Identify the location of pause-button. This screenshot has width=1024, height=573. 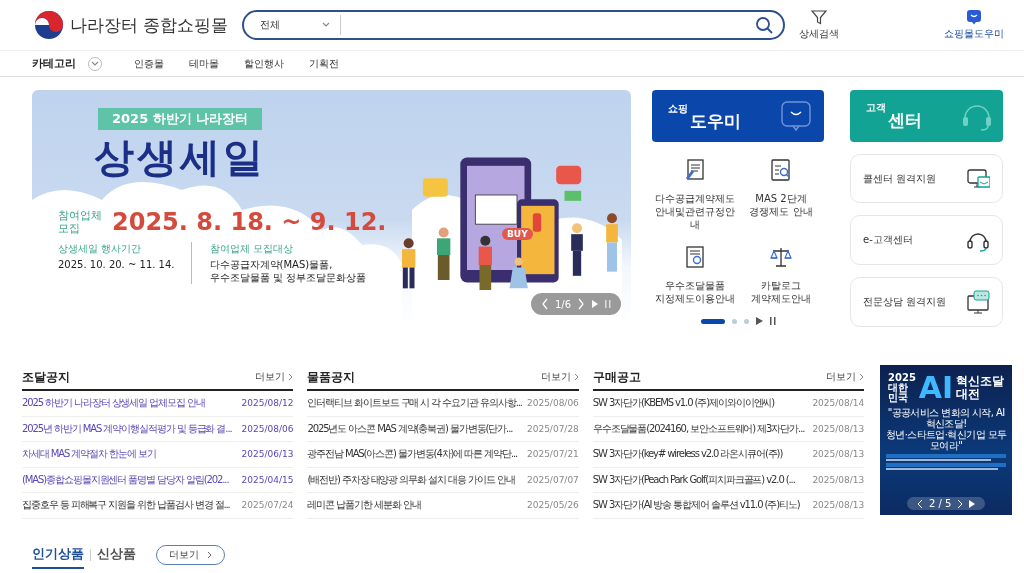
(772, 321).